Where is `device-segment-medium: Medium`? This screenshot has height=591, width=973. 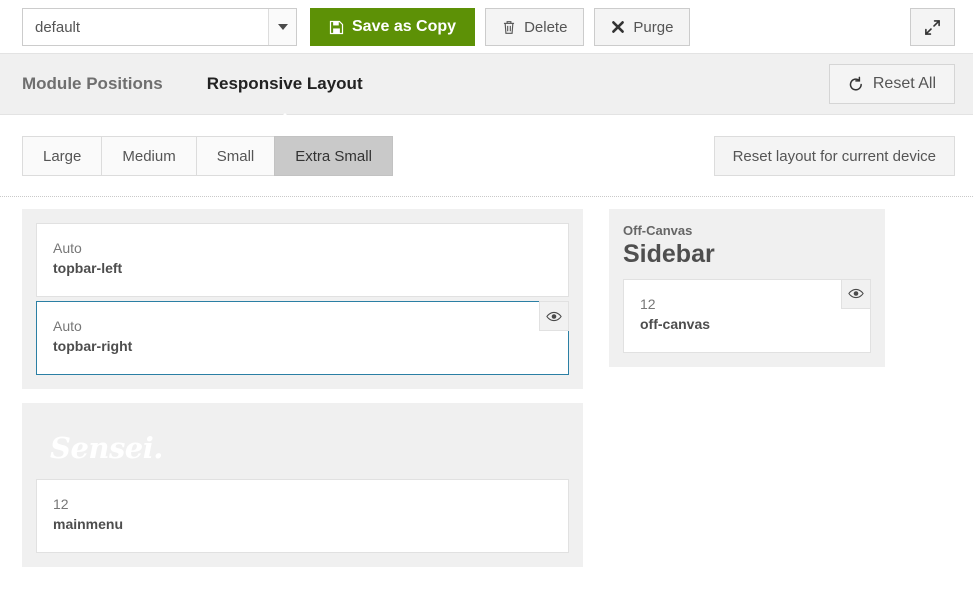 device-segment-medium: Medium is located at coordinates (148, 156).